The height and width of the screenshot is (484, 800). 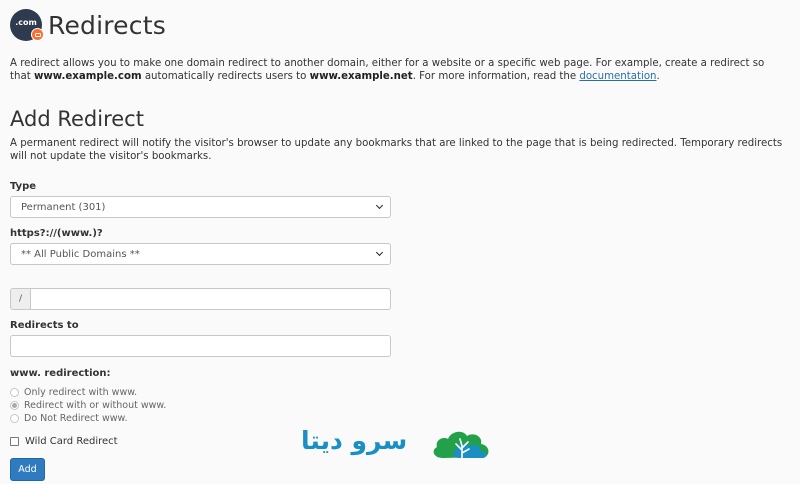 I want to click on redirects-app-icon: .com, so click(x=27, y=25).